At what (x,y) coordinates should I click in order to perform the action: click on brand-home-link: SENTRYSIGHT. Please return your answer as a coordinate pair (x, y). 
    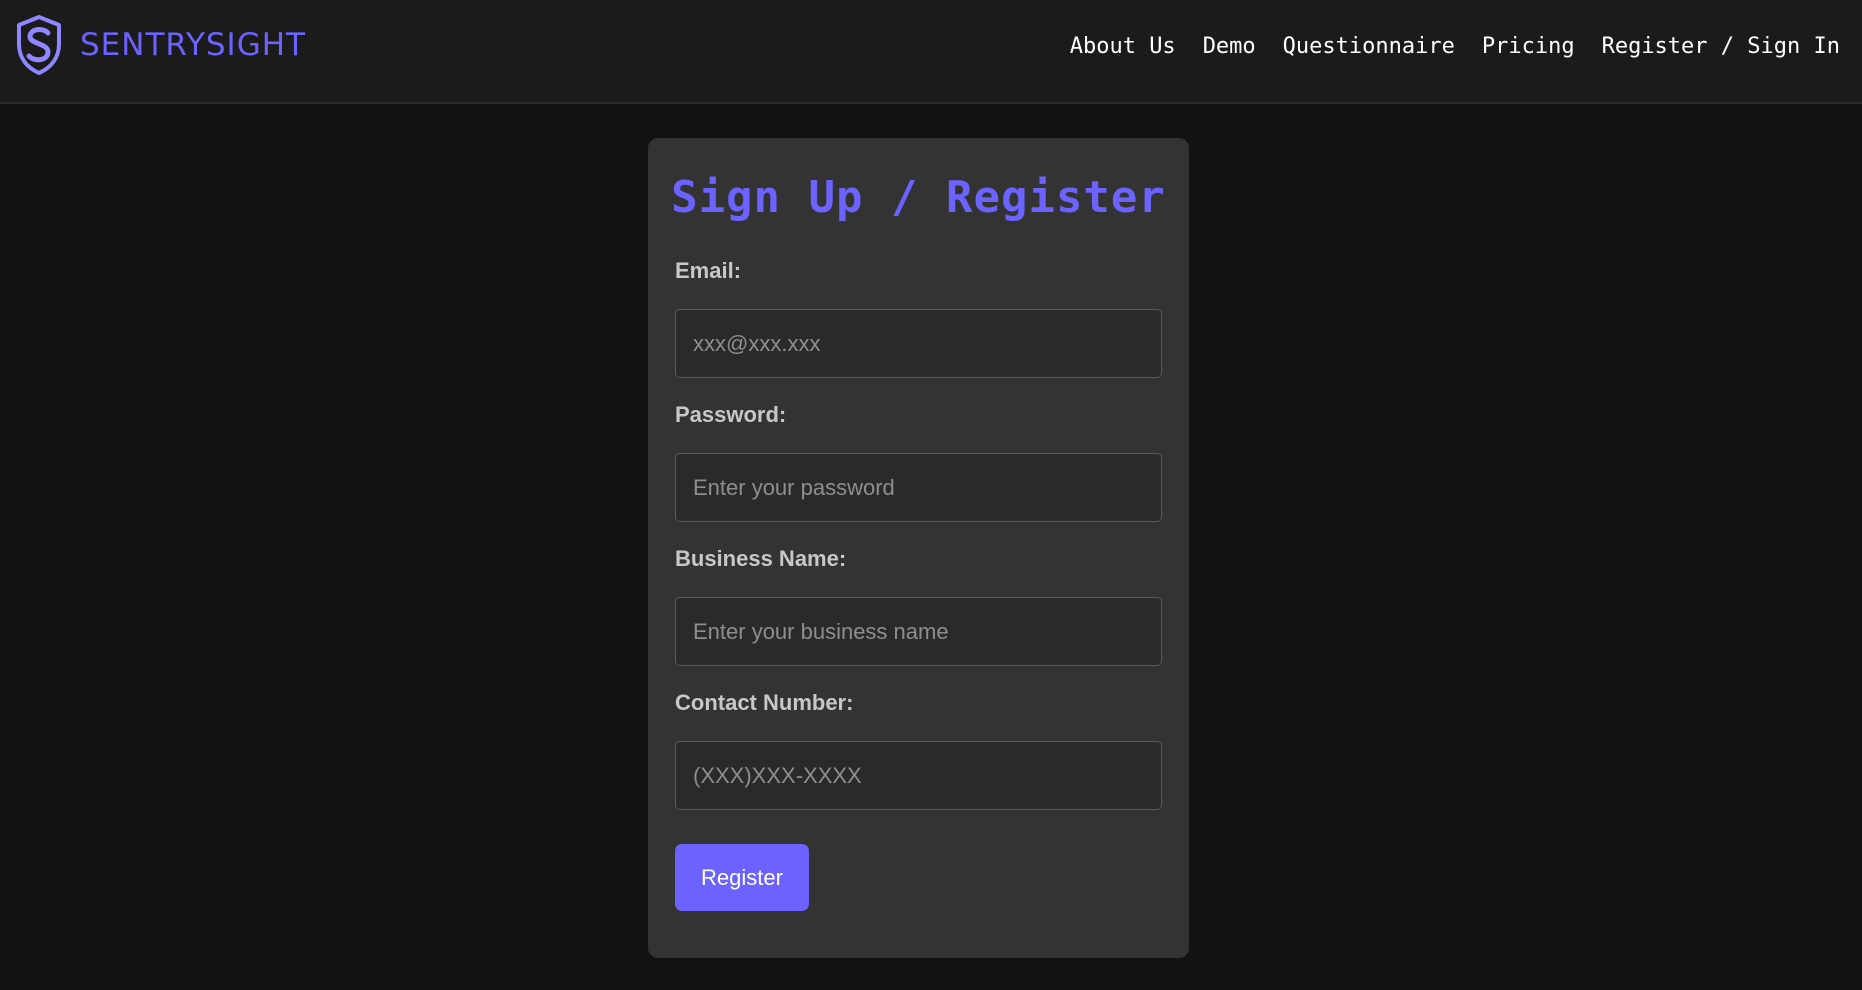
    Looking at the image, I should click on (160, 45).